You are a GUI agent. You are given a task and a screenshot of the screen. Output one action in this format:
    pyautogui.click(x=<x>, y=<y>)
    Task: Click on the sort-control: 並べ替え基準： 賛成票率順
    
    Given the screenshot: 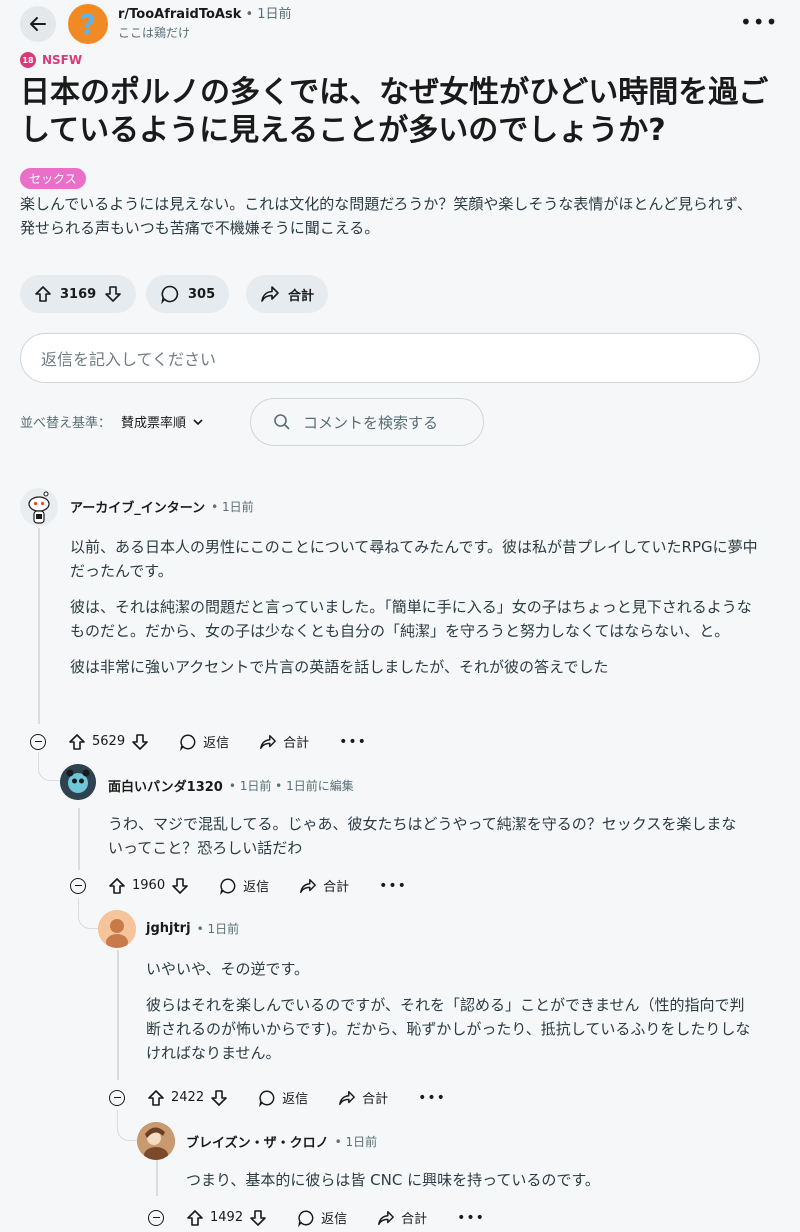 What is the action you would take?
    pyautogui.click(x=112, y=421)
    